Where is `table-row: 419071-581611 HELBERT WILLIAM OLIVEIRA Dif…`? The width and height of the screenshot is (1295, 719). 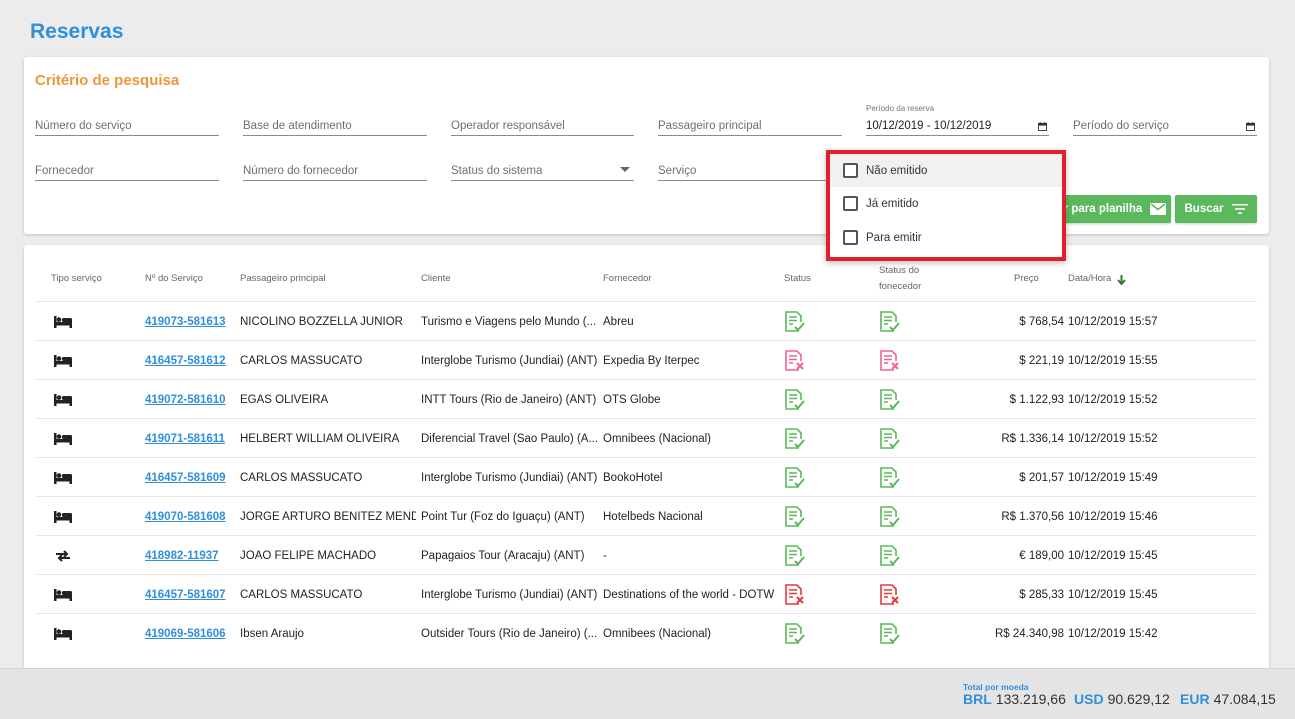 table-row: 419071-581611 HELBERT WILLIAM OLIVEIRA Dif… is located at coordinates (646, 437).